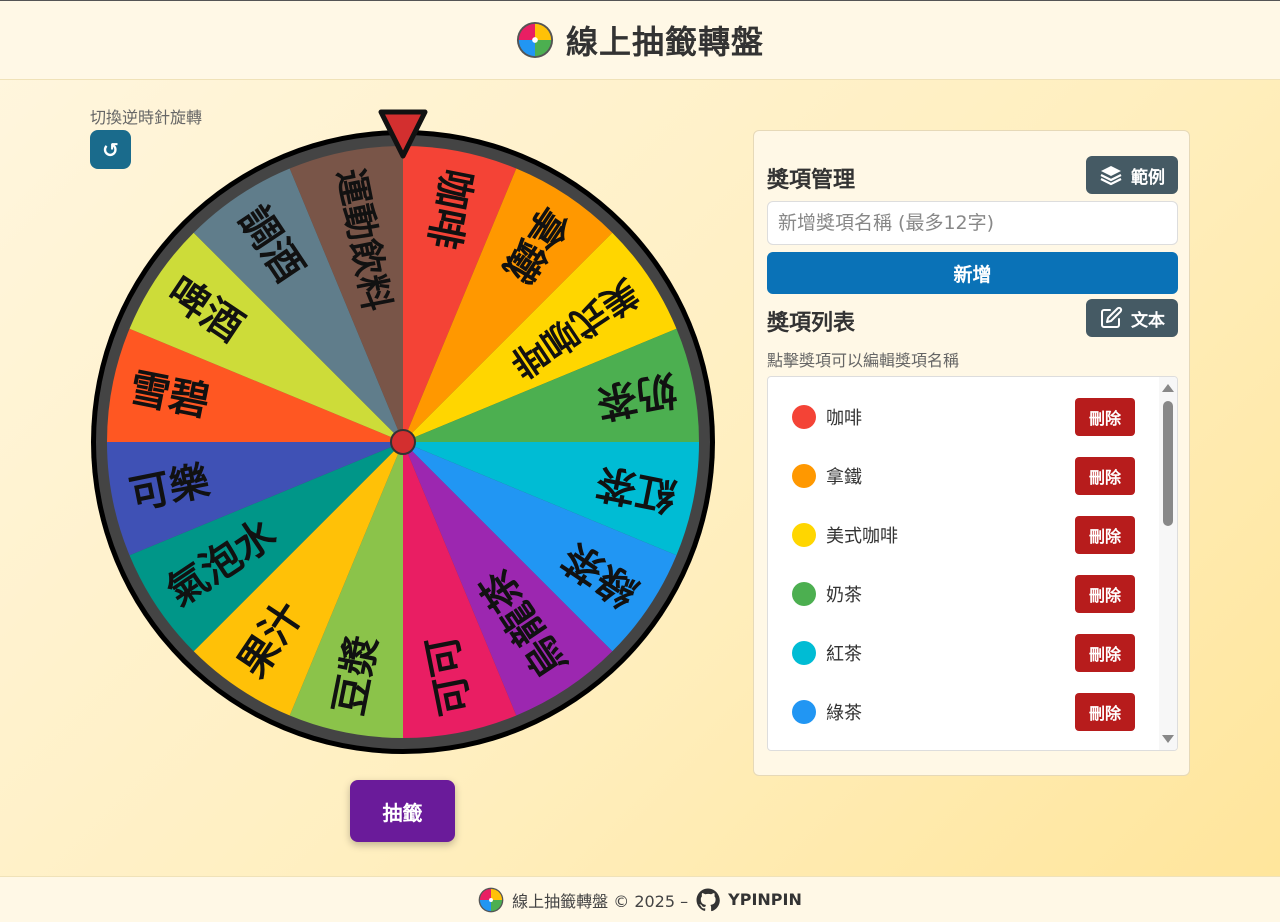 The width and height of the screenshot is (1280, 922). Describe the element at coordinates (600, 901) in the screenshot. I see `footer-text: 線上抽籤轉盤 © 2025 –` at that location.